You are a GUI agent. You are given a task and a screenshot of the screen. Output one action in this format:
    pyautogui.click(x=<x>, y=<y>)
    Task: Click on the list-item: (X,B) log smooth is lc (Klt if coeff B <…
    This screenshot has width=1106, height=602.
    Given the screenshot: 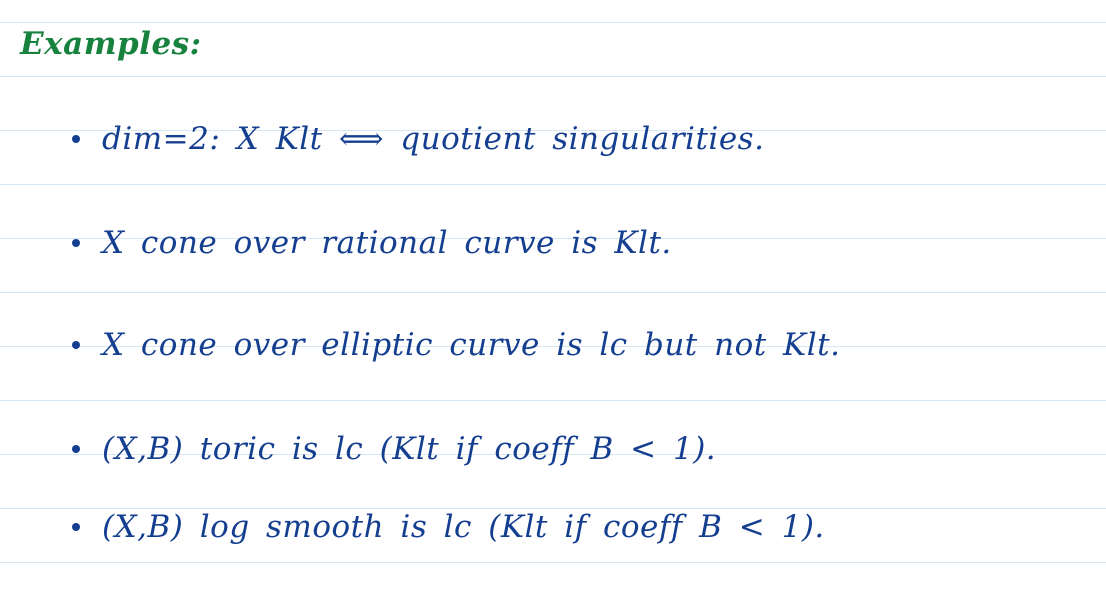 What is the action you would take?
    pyautogui.click(x=448, y=527)
    